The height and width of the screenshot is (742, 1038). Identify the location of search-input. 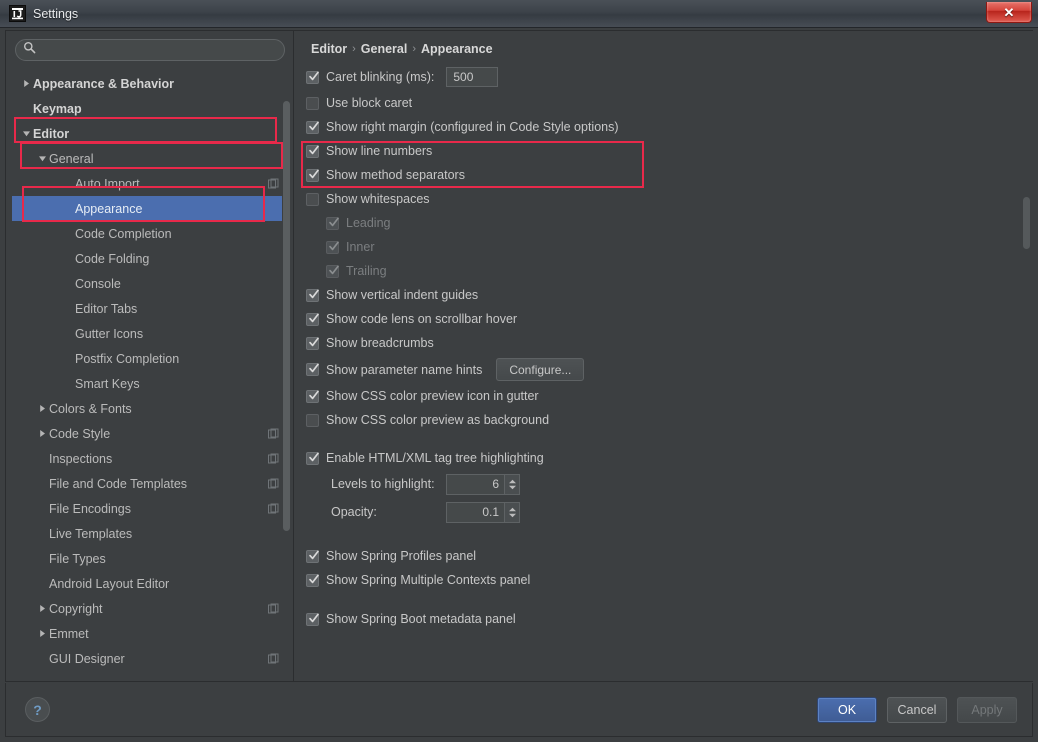
(162, 50).